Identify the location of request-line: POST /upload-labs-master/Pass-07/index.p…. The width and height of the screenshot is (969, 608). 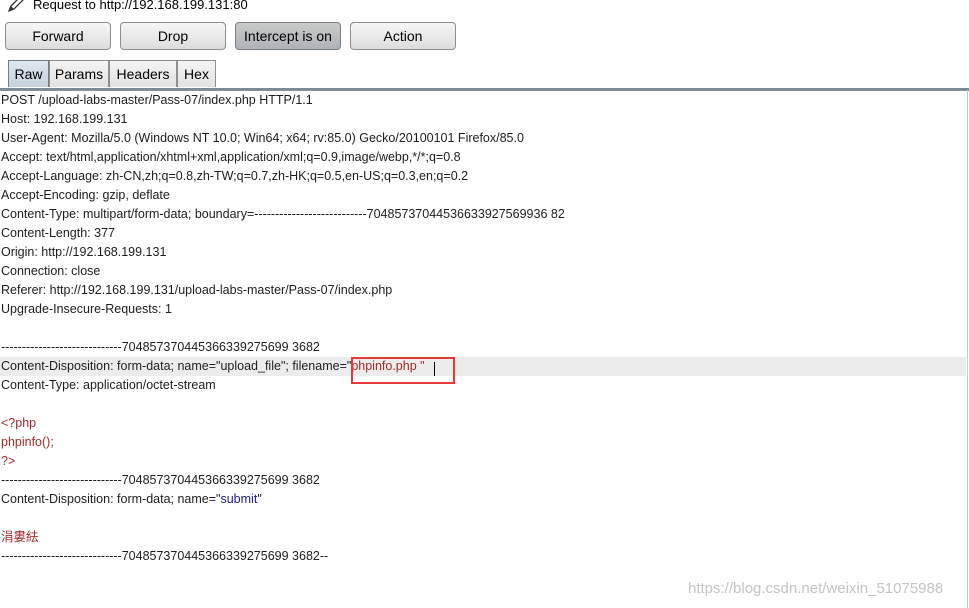
(157, 100).